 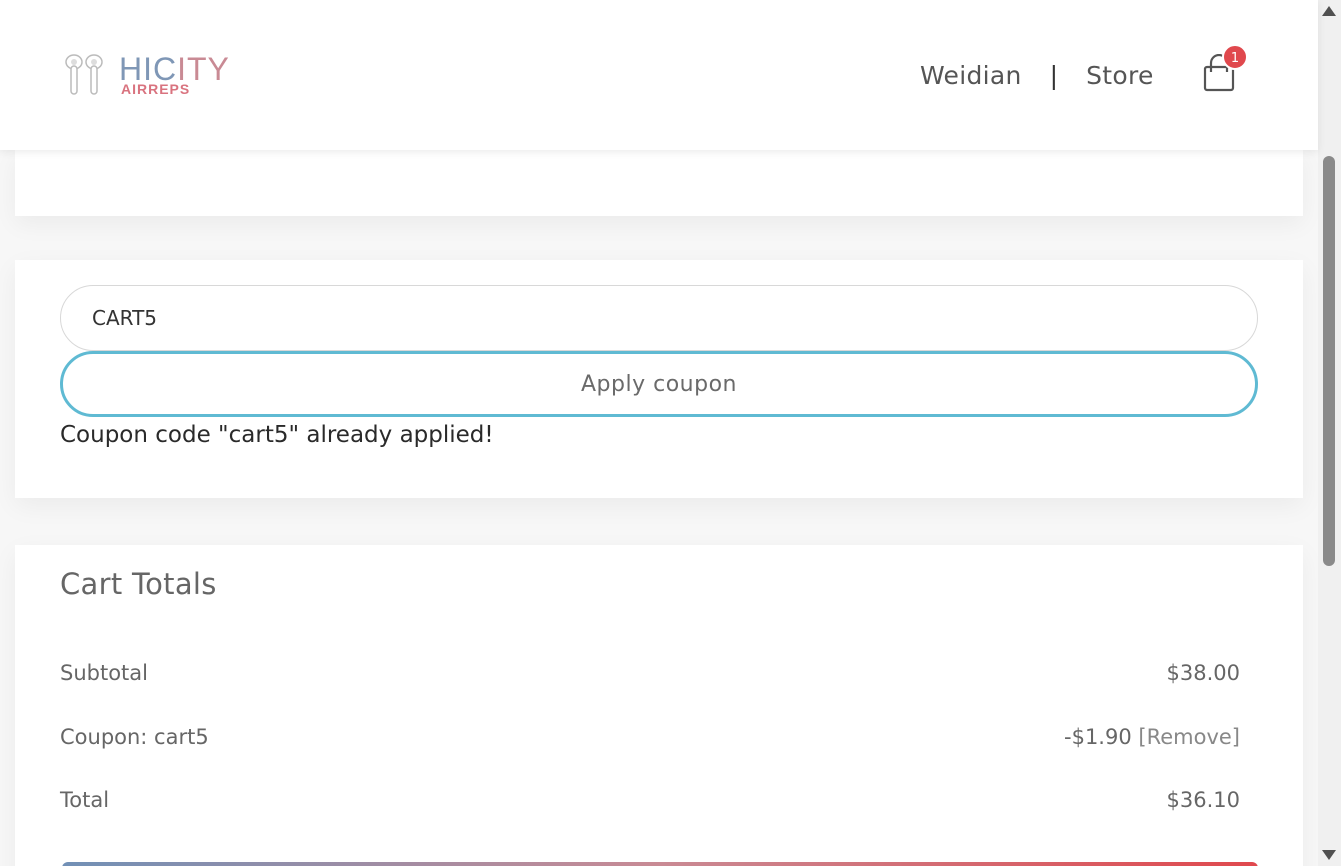 What do you see at coordinates (1329, 855) in the screenshot?
I see `scroll-down-icon` at bounding box center [1329, 855].